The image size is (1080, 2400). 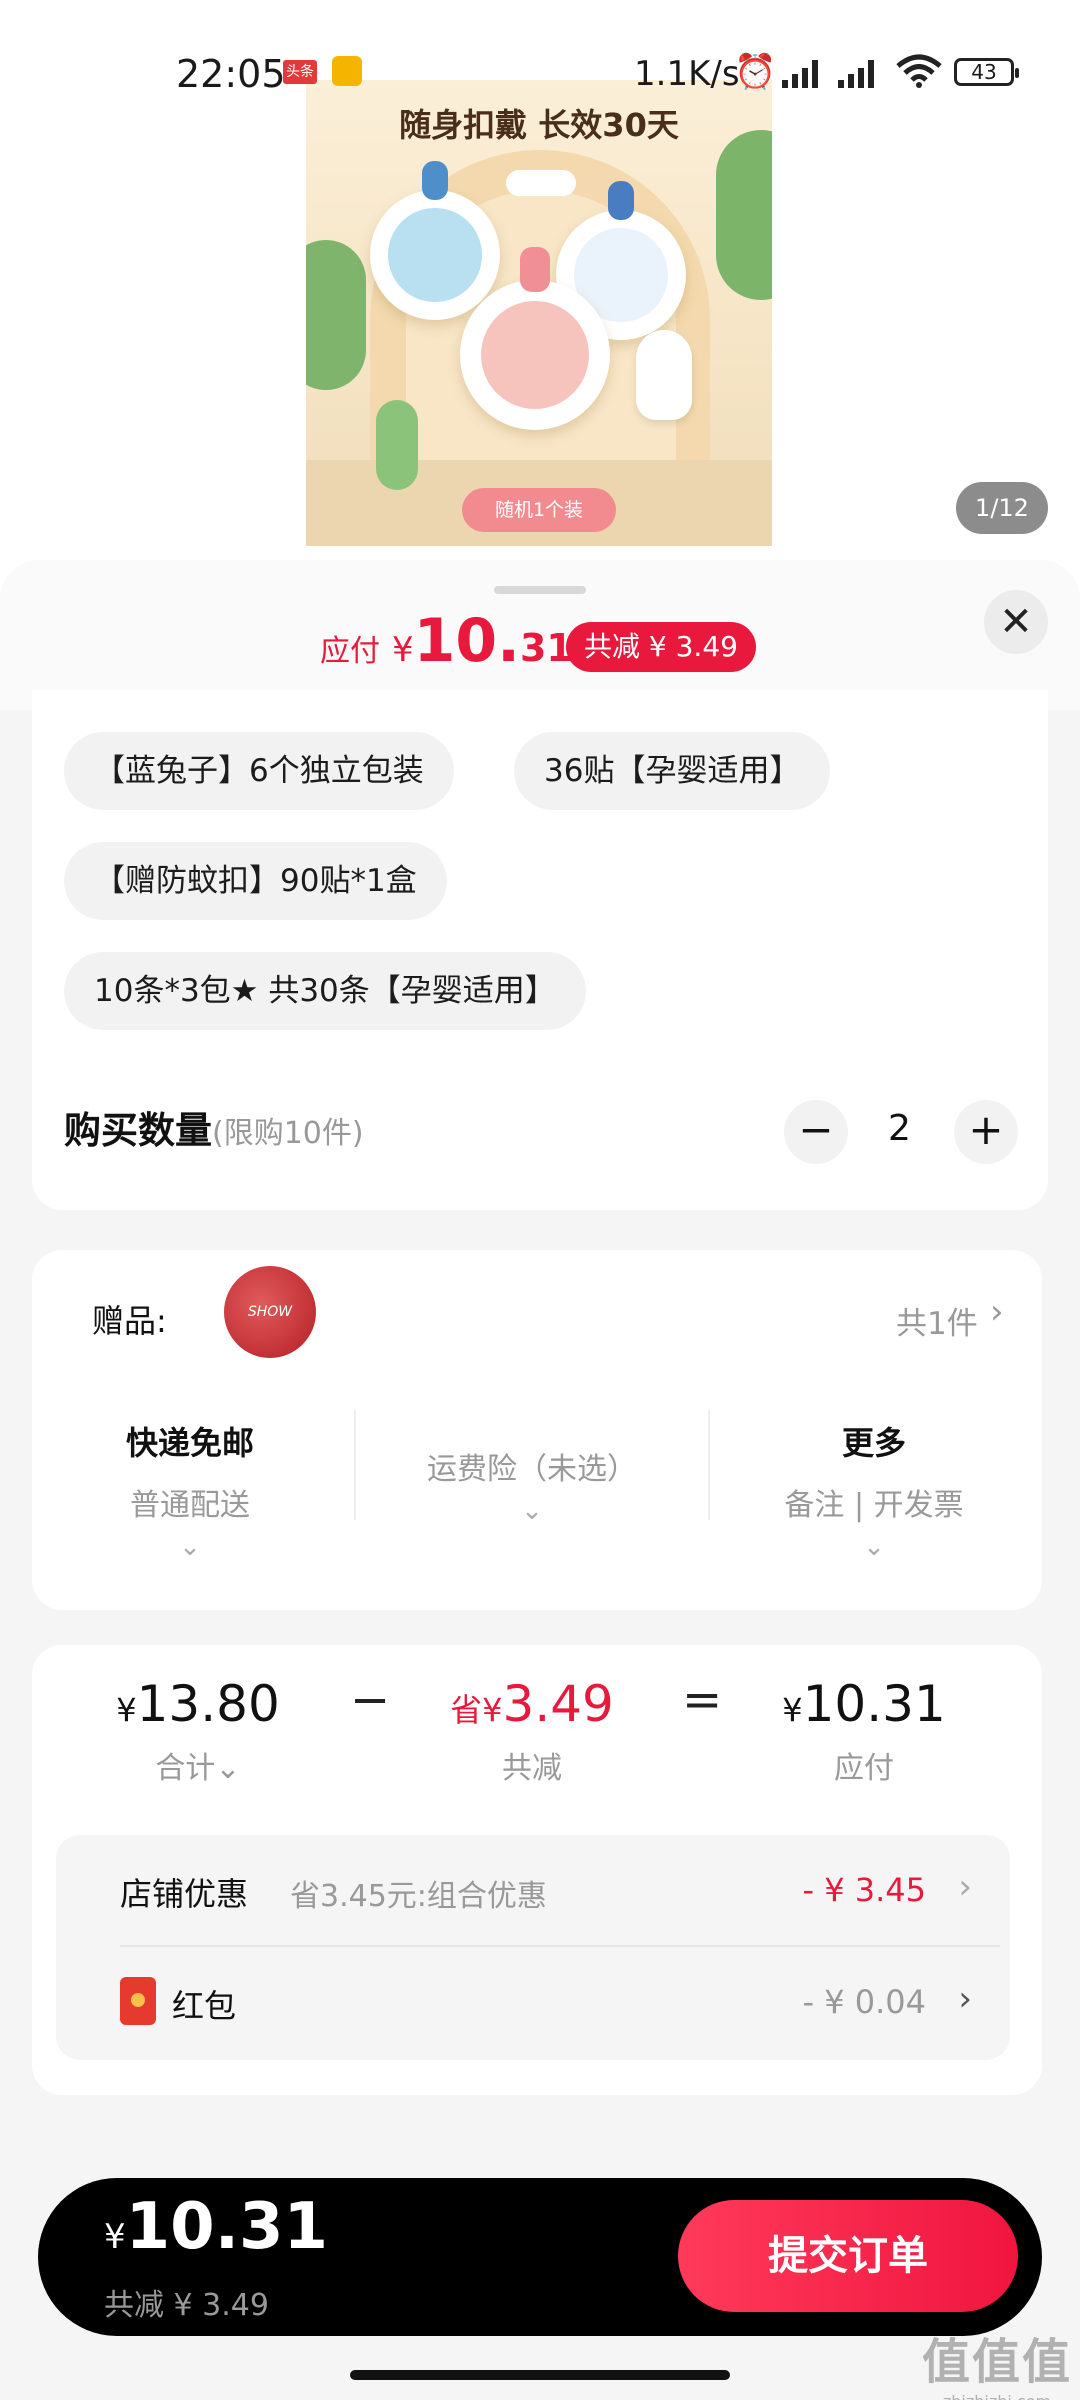 I want to click on shipping-option-express: 快递免邮 普通配送 ⌄, so click(x=190, y=1490).